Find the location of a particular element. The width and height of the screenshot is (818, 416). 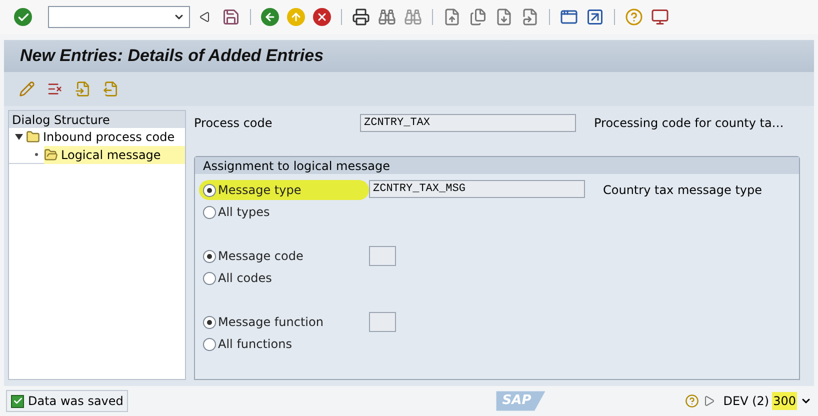

logo: SAP is located at coordinates (521, 401).